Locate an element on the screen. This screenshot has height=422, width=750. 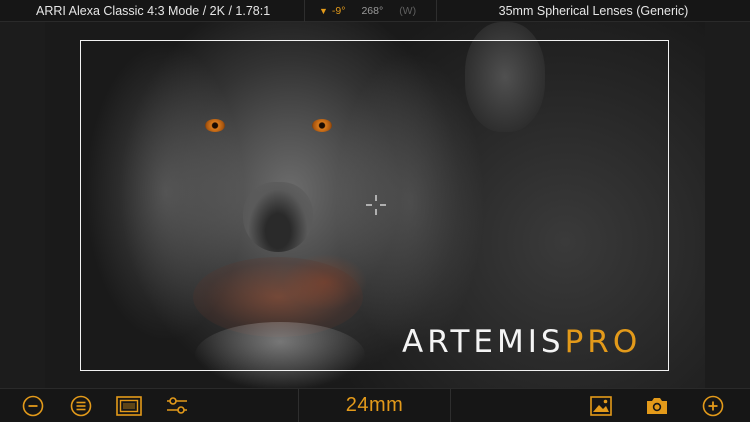
logo-text-artemis: ARTEMIS is located at coordinates (483, 342).